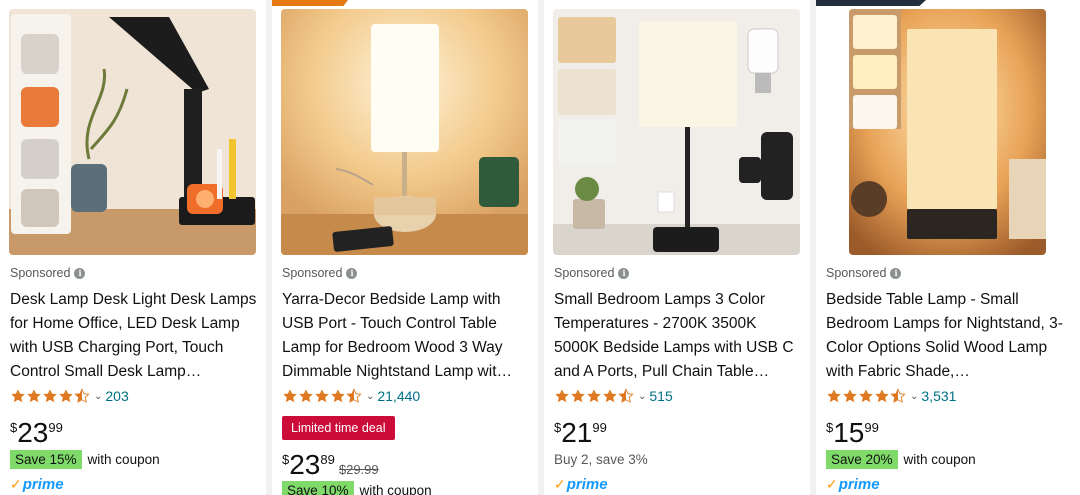  What do you see at coordinates (398, 396) in the screenshot?
I see `review-count: 21,440` at bounding box center [398, 396].